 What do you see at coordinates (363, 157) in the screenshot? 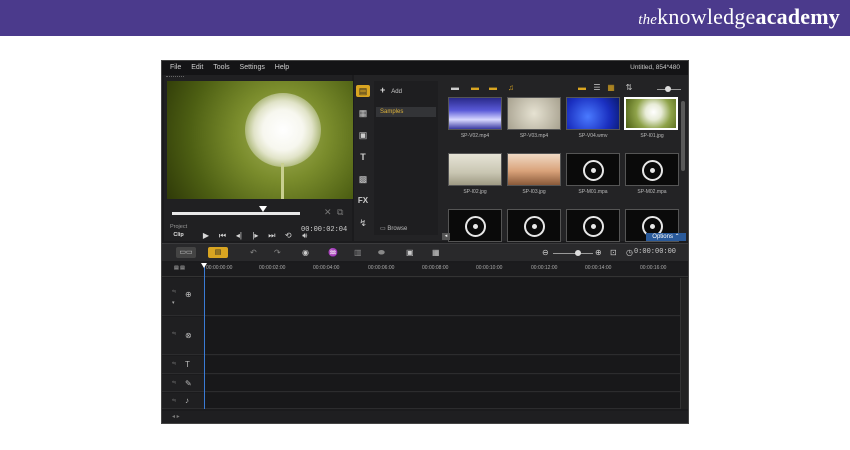
I see `title-icon: T` at bounding box center [363, 157].